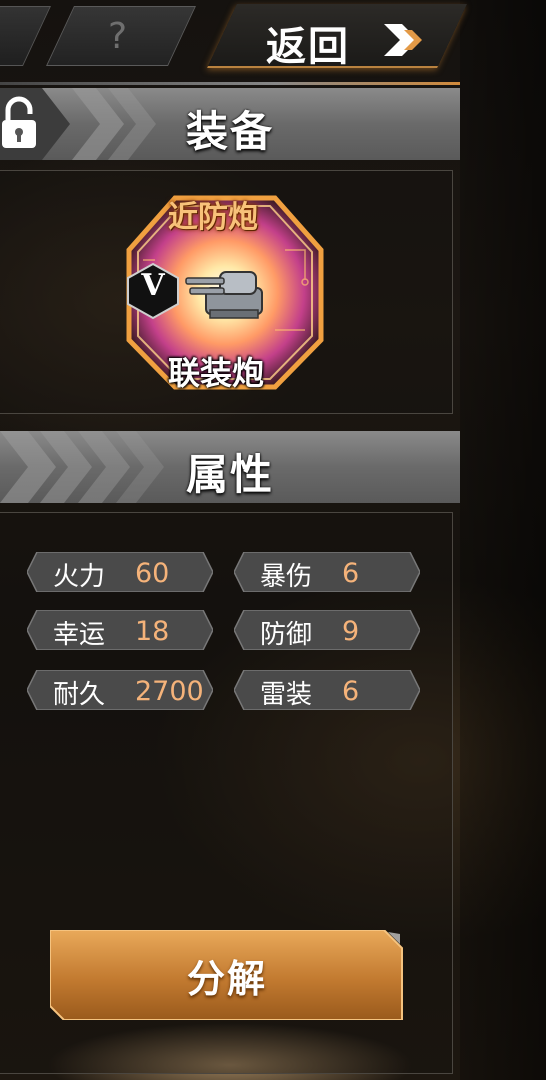 This screenshot has width=546, height=1080. I want to click on equipment-section-title: 装备, so click(229, 131).